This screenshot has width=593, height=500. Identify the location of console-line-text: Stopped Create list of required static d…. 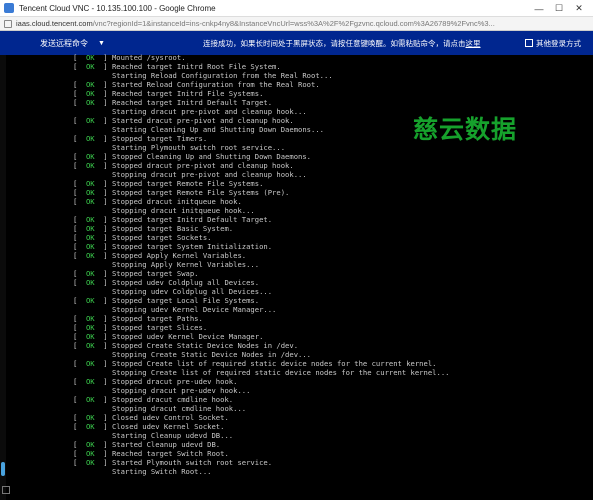
(274, 363).